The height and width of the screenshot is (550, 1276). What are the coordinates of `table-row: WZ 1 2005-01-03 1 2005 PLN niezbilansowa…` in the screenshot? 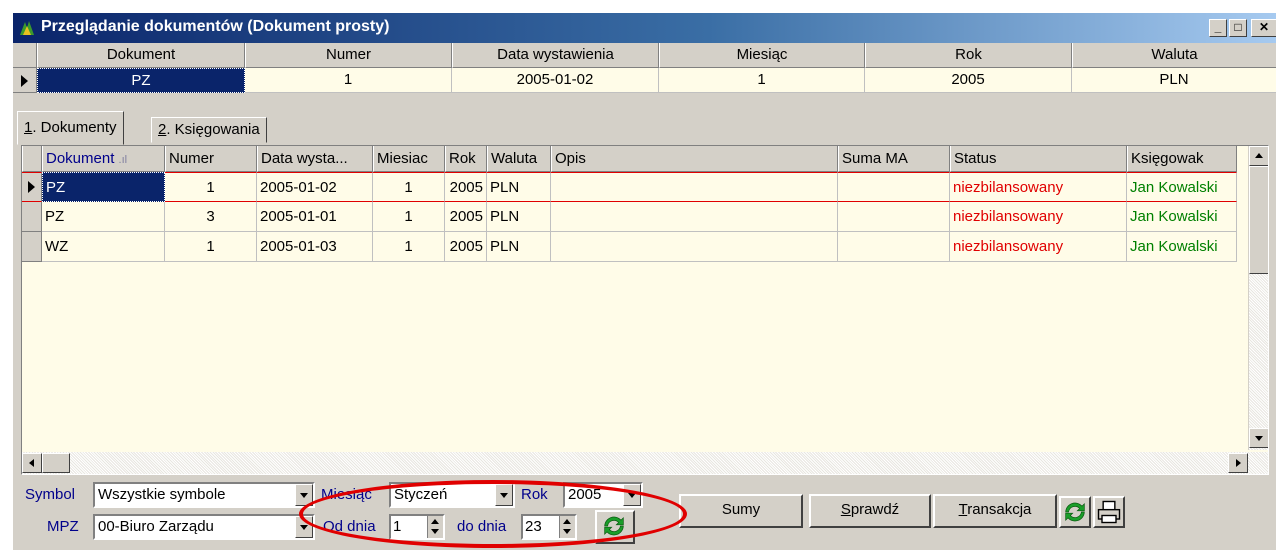 It's located at (629, 247).